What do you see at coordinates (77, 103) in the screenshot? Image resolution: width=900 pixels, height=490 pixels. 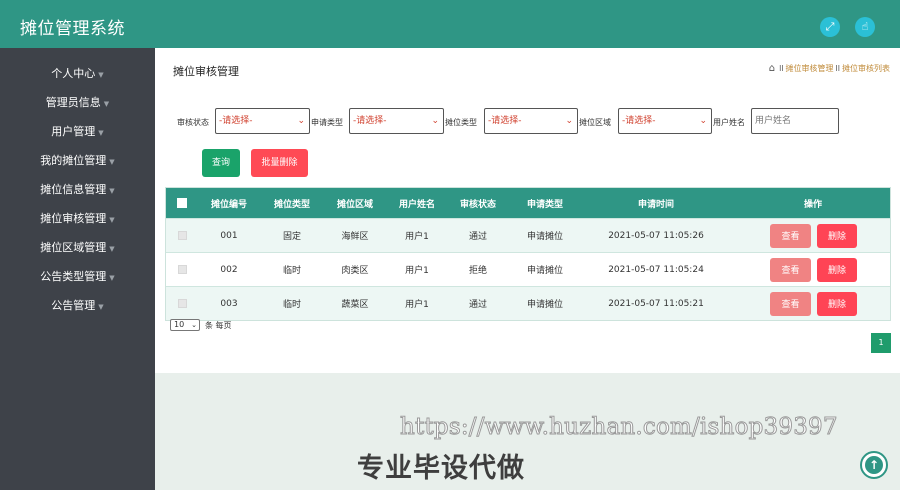 I see `sidebar-item-admin-info: 管理员信息 ▼` at bounding box center [77, 103].